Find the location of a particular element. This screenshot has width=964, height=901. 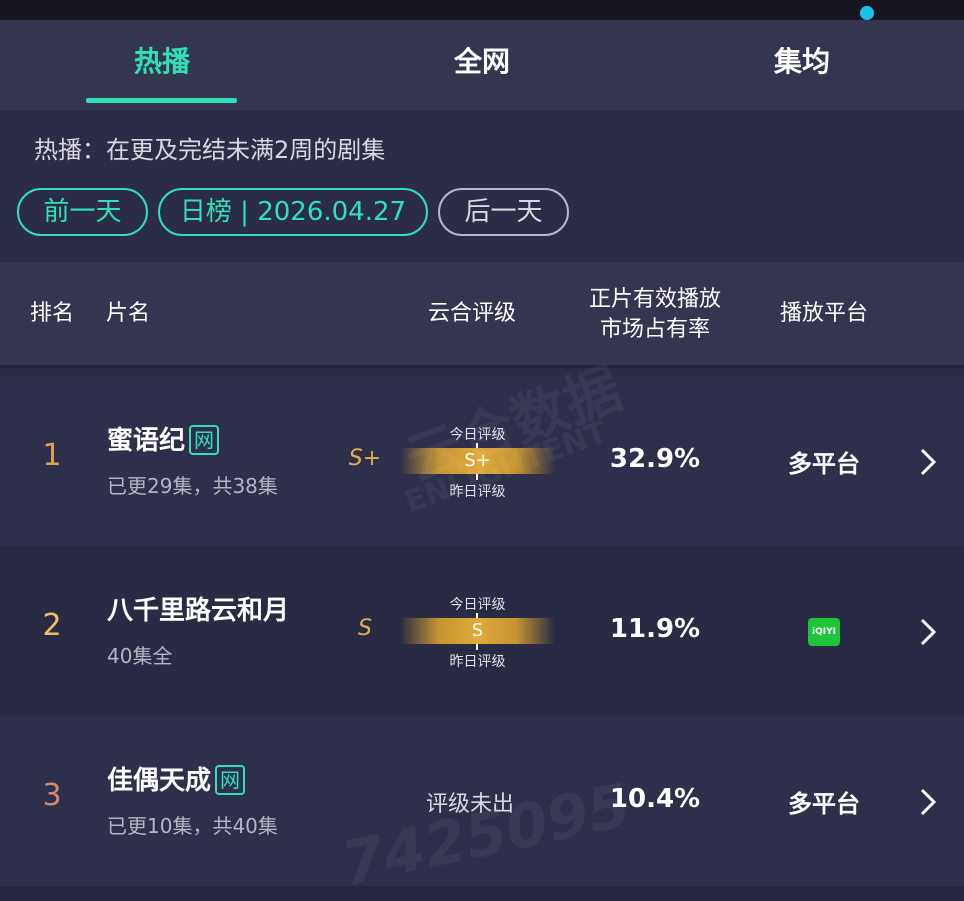

next-day-button: 后一天 is located at coordinates (503, 212).